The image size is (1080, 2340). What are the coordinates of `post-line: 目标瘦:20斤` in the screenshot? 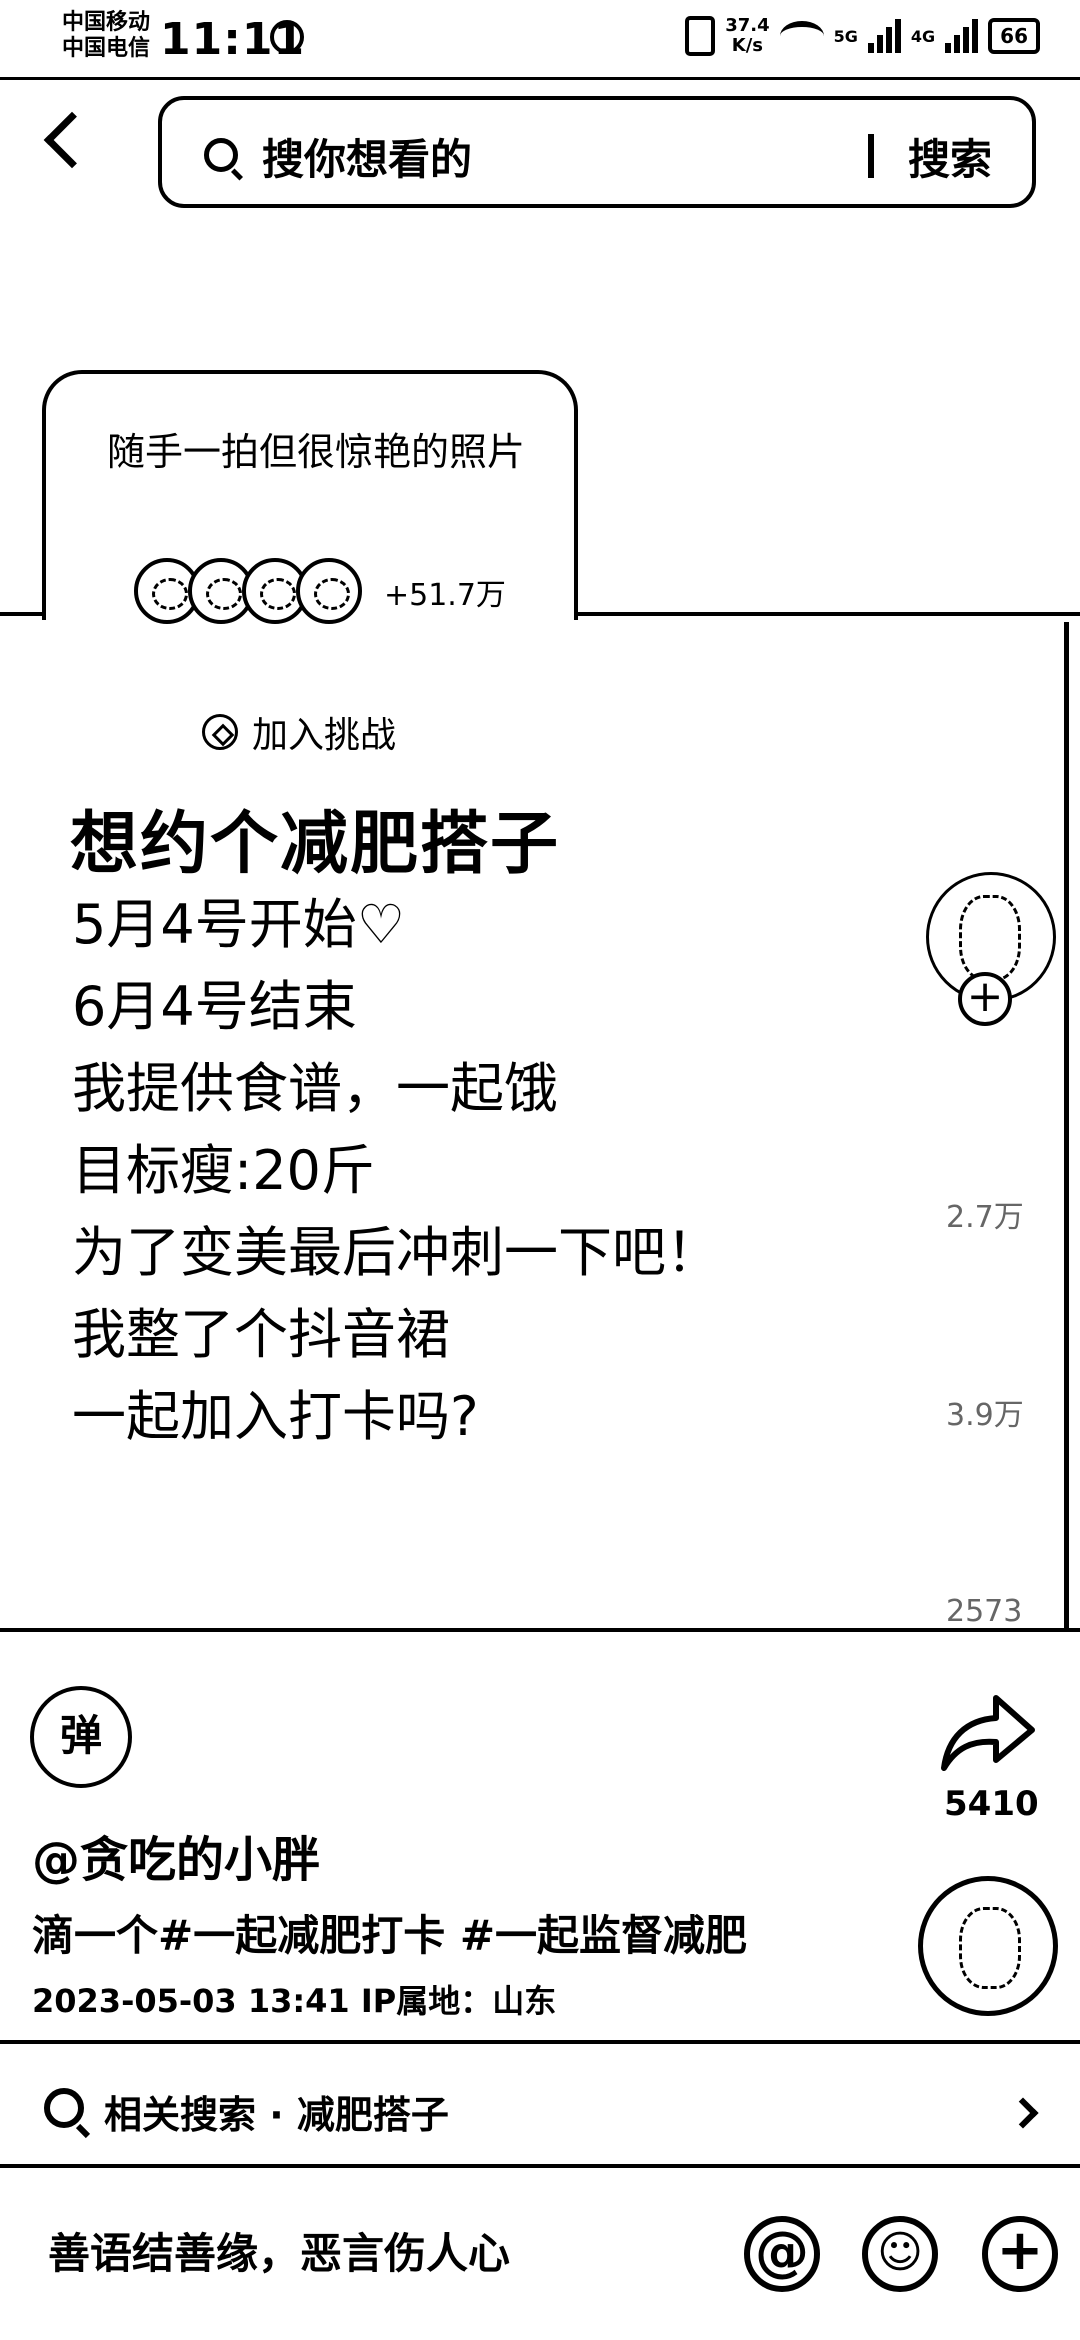 It's located at (223, 1170).